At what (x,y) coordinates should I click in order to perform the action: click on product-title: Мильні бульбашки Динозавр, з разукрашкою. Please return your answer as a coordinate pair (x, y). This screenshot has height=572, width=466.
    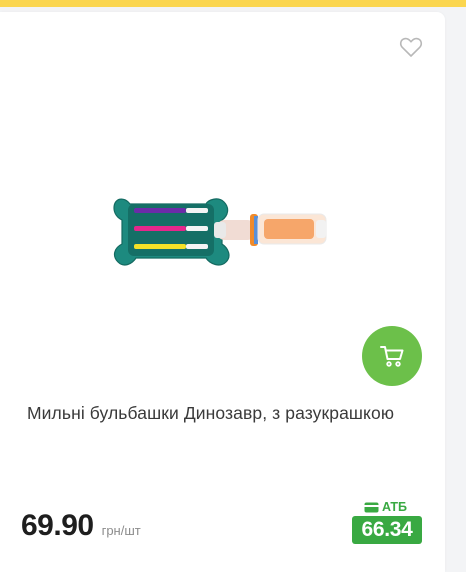
    Looking at the image, I should click on (227, 413).